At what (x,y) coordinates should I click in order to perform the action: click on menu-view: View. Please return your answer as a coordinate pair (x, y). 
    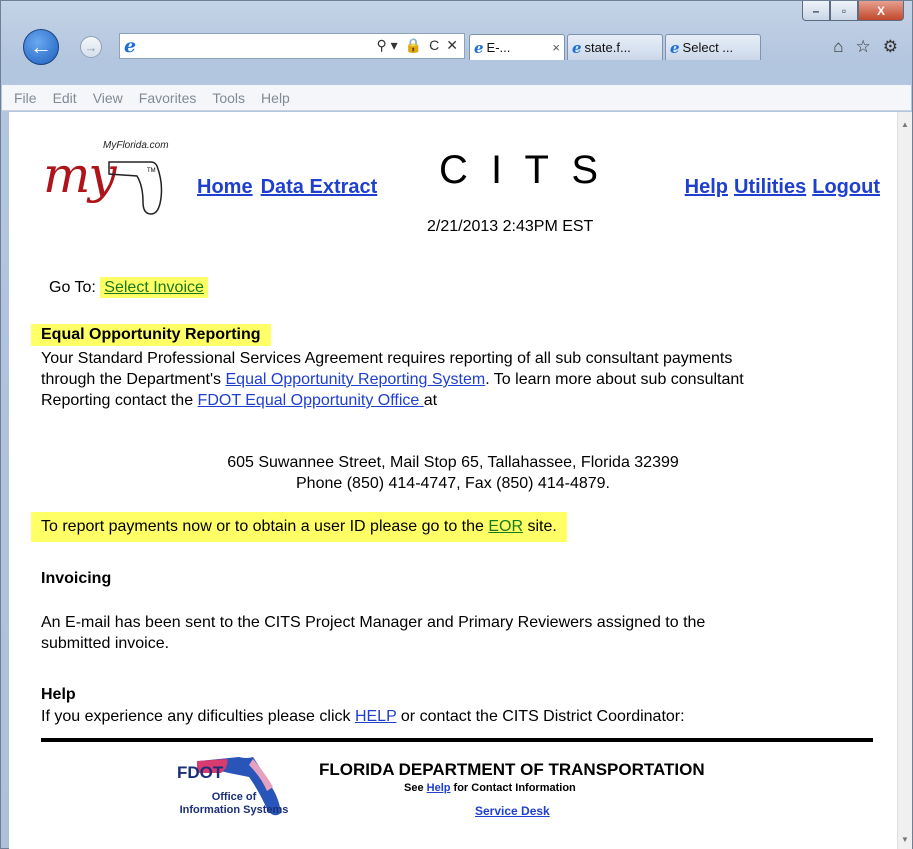
    Looking at the image, I should click on (108, 98).